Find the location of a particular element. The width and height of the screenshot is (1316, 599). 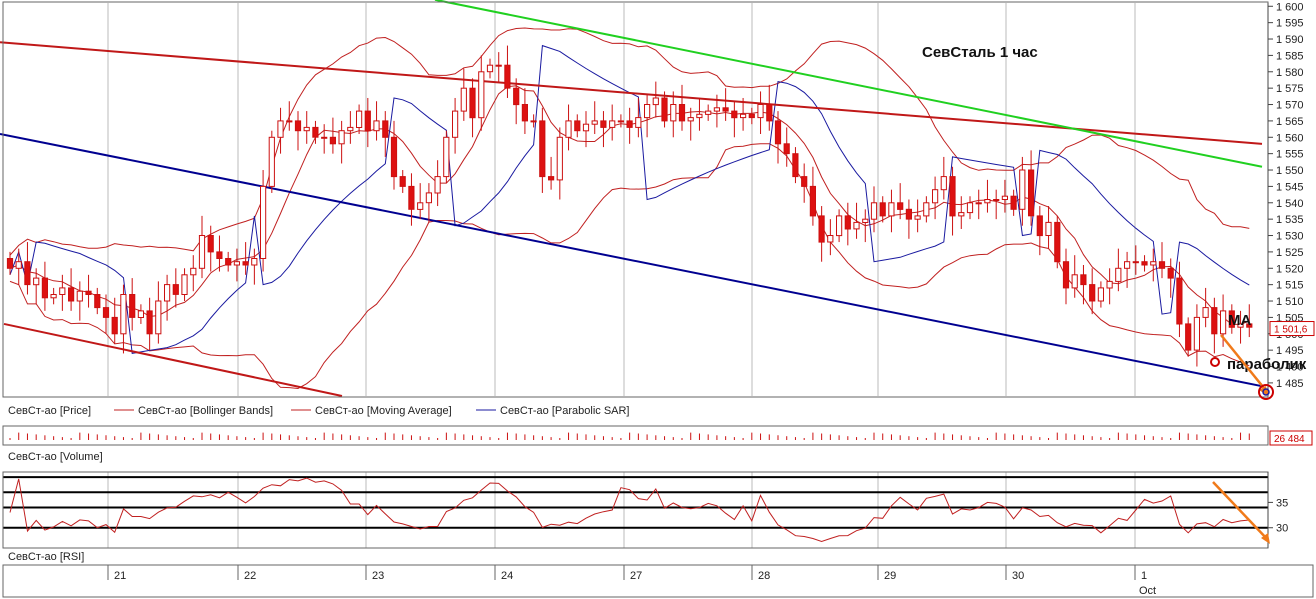

price-tick-label: 1 520 is located at coordinates (1290, 269).